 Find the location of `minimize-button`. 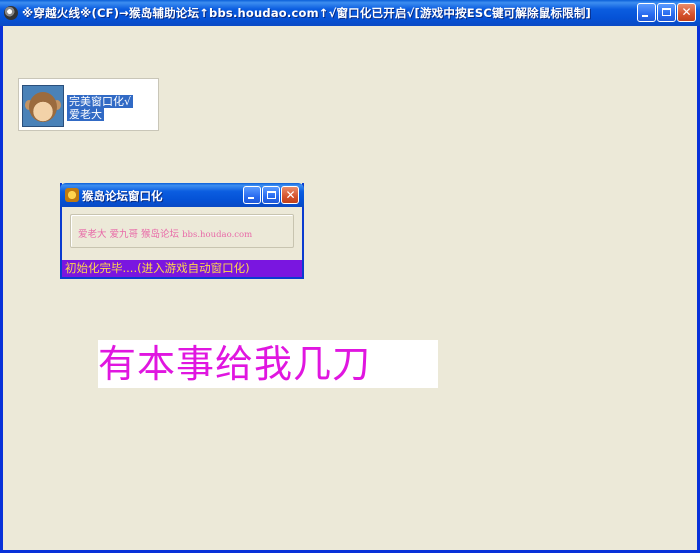

minimize-button is located at coordinates (646, 12).